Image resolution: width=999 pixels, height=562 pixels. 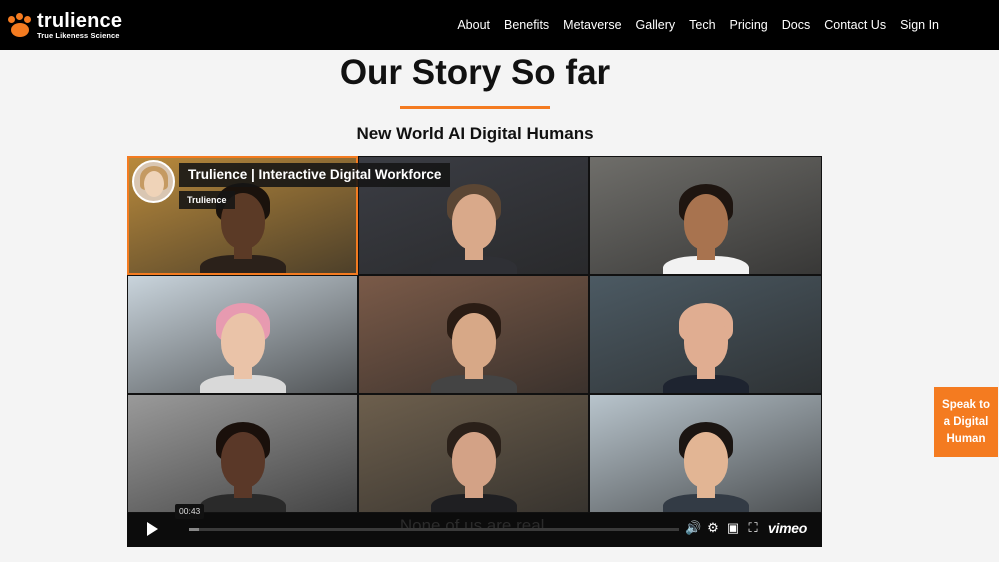 I want to click on brand-logo: trulience True Likeness Science, so click(x=72, y=25).